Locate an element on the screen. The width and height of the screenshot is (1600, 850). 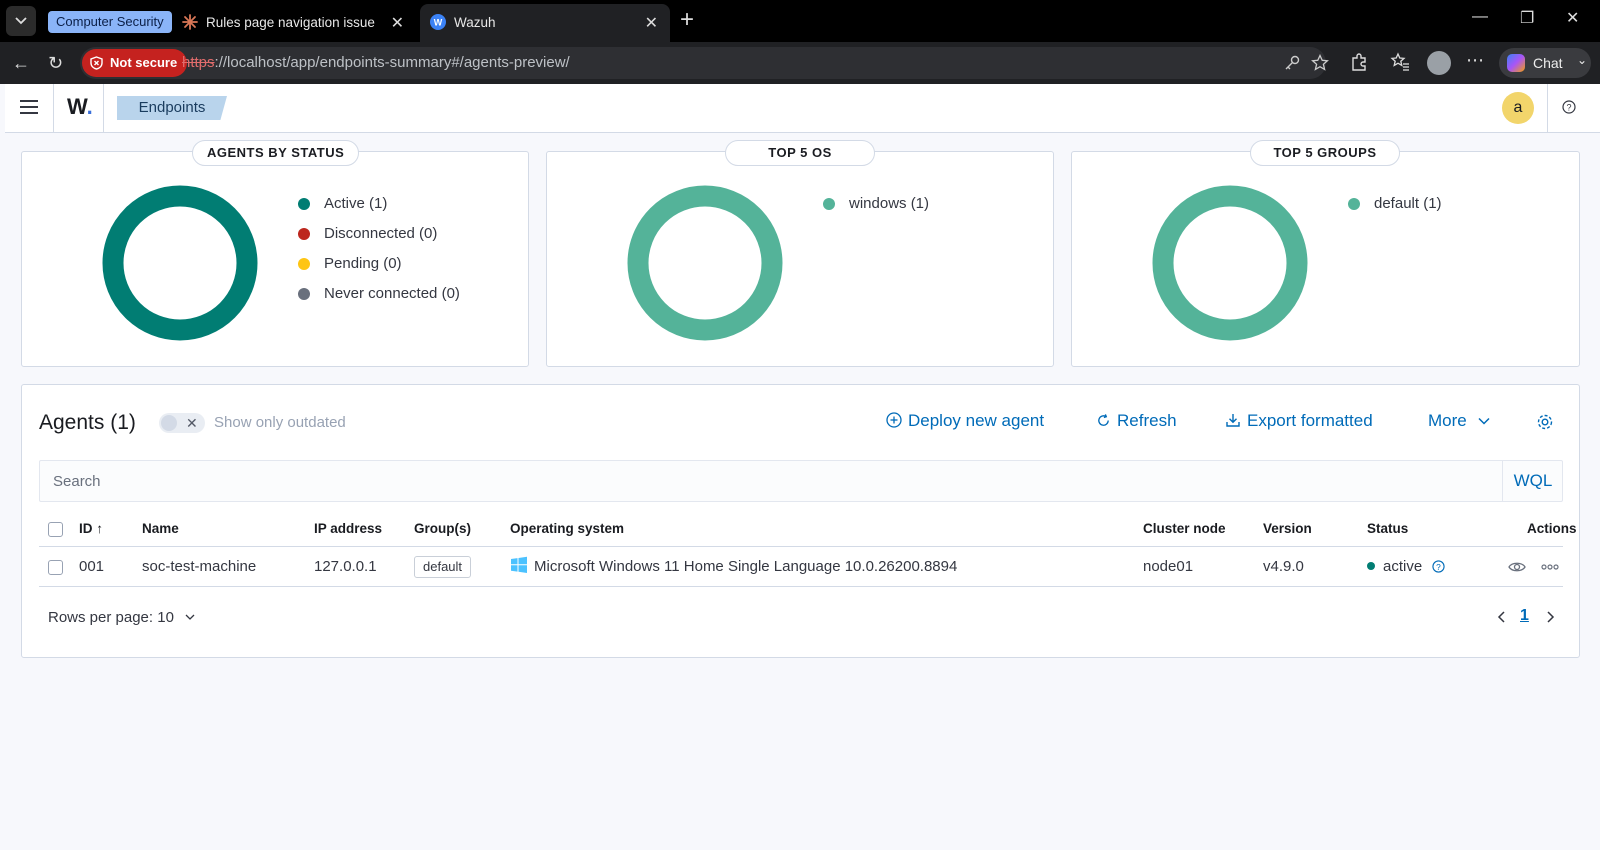
row-checkbox is located at coordinates (55, 567).